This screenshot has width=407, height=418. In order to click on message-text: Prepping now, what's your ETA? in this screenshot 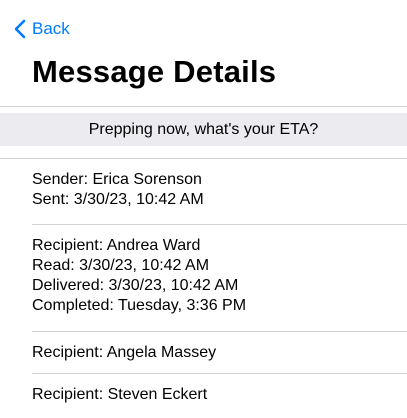, I will do `click(203, 129)`.